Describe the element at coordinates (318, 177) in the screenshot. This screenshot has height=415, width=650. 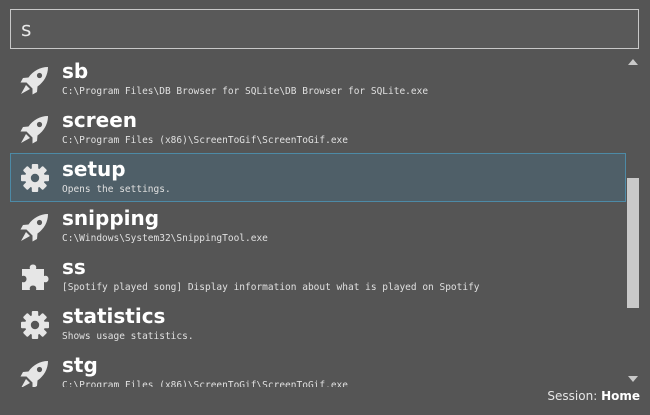
I see `result-item-setup: setup Opens the settings.` at that location.